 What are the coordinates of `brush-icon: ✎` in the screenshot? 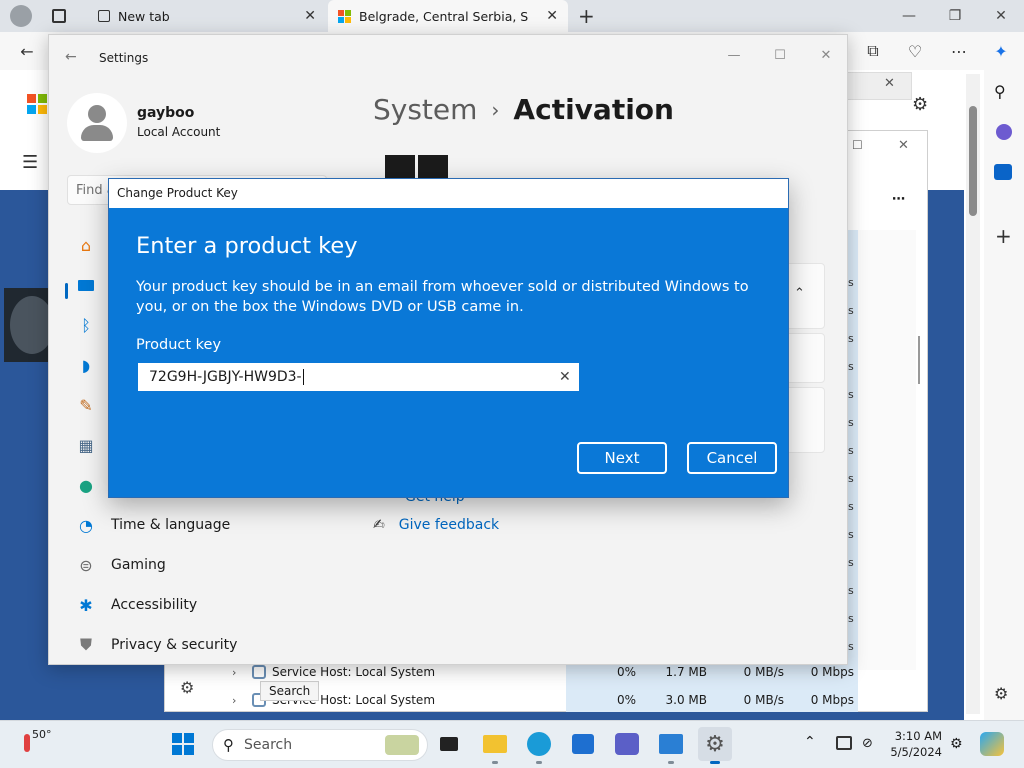 It's located at (86, 405).